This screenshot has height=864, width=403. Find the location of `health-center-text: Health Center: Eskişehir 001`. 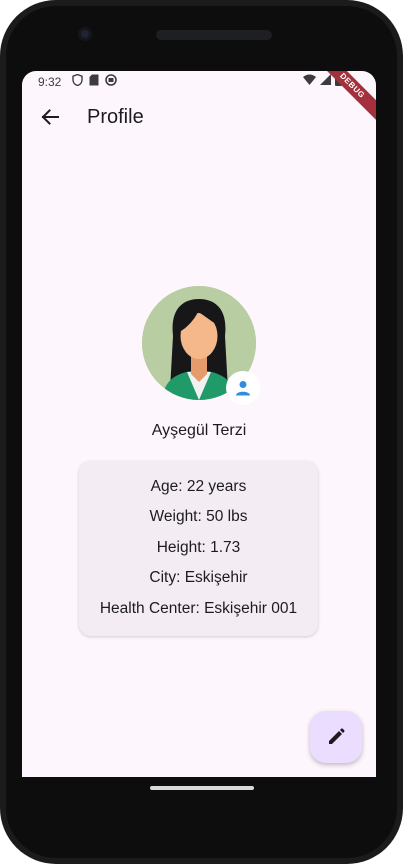

health-center-text: Health Center: Eskişehir 001 is located at coordinates (198, 608).